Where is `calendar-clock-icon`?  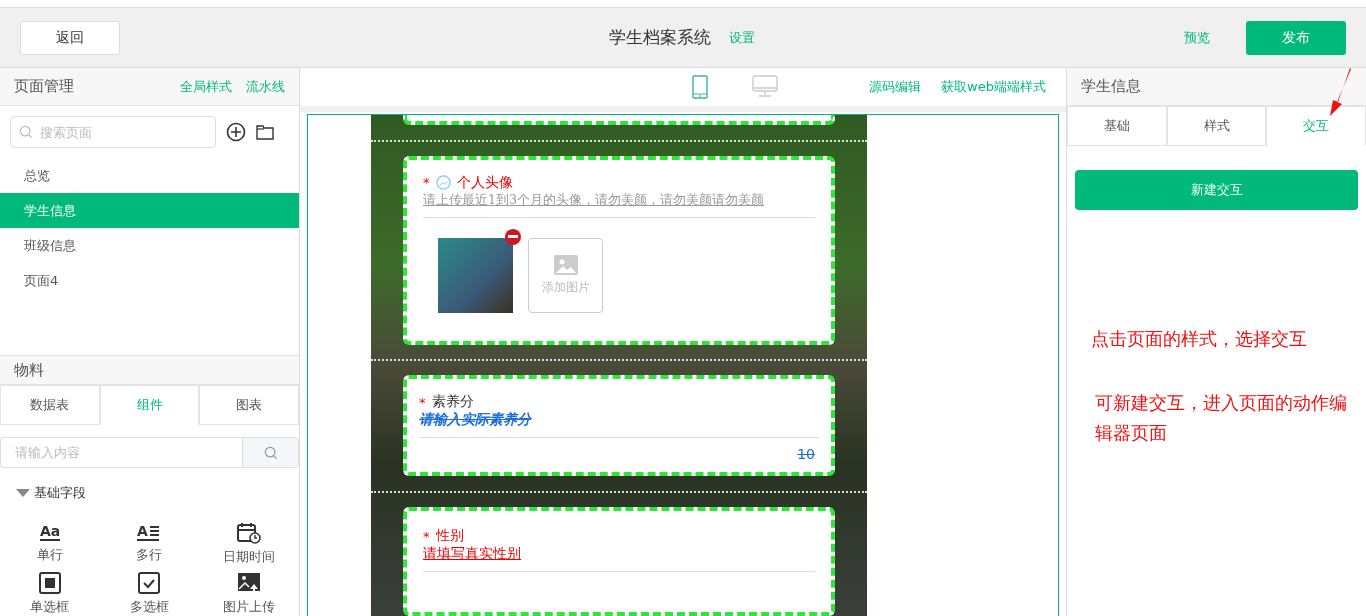
calendar-clock-icon is located at coordinates (249, 533).